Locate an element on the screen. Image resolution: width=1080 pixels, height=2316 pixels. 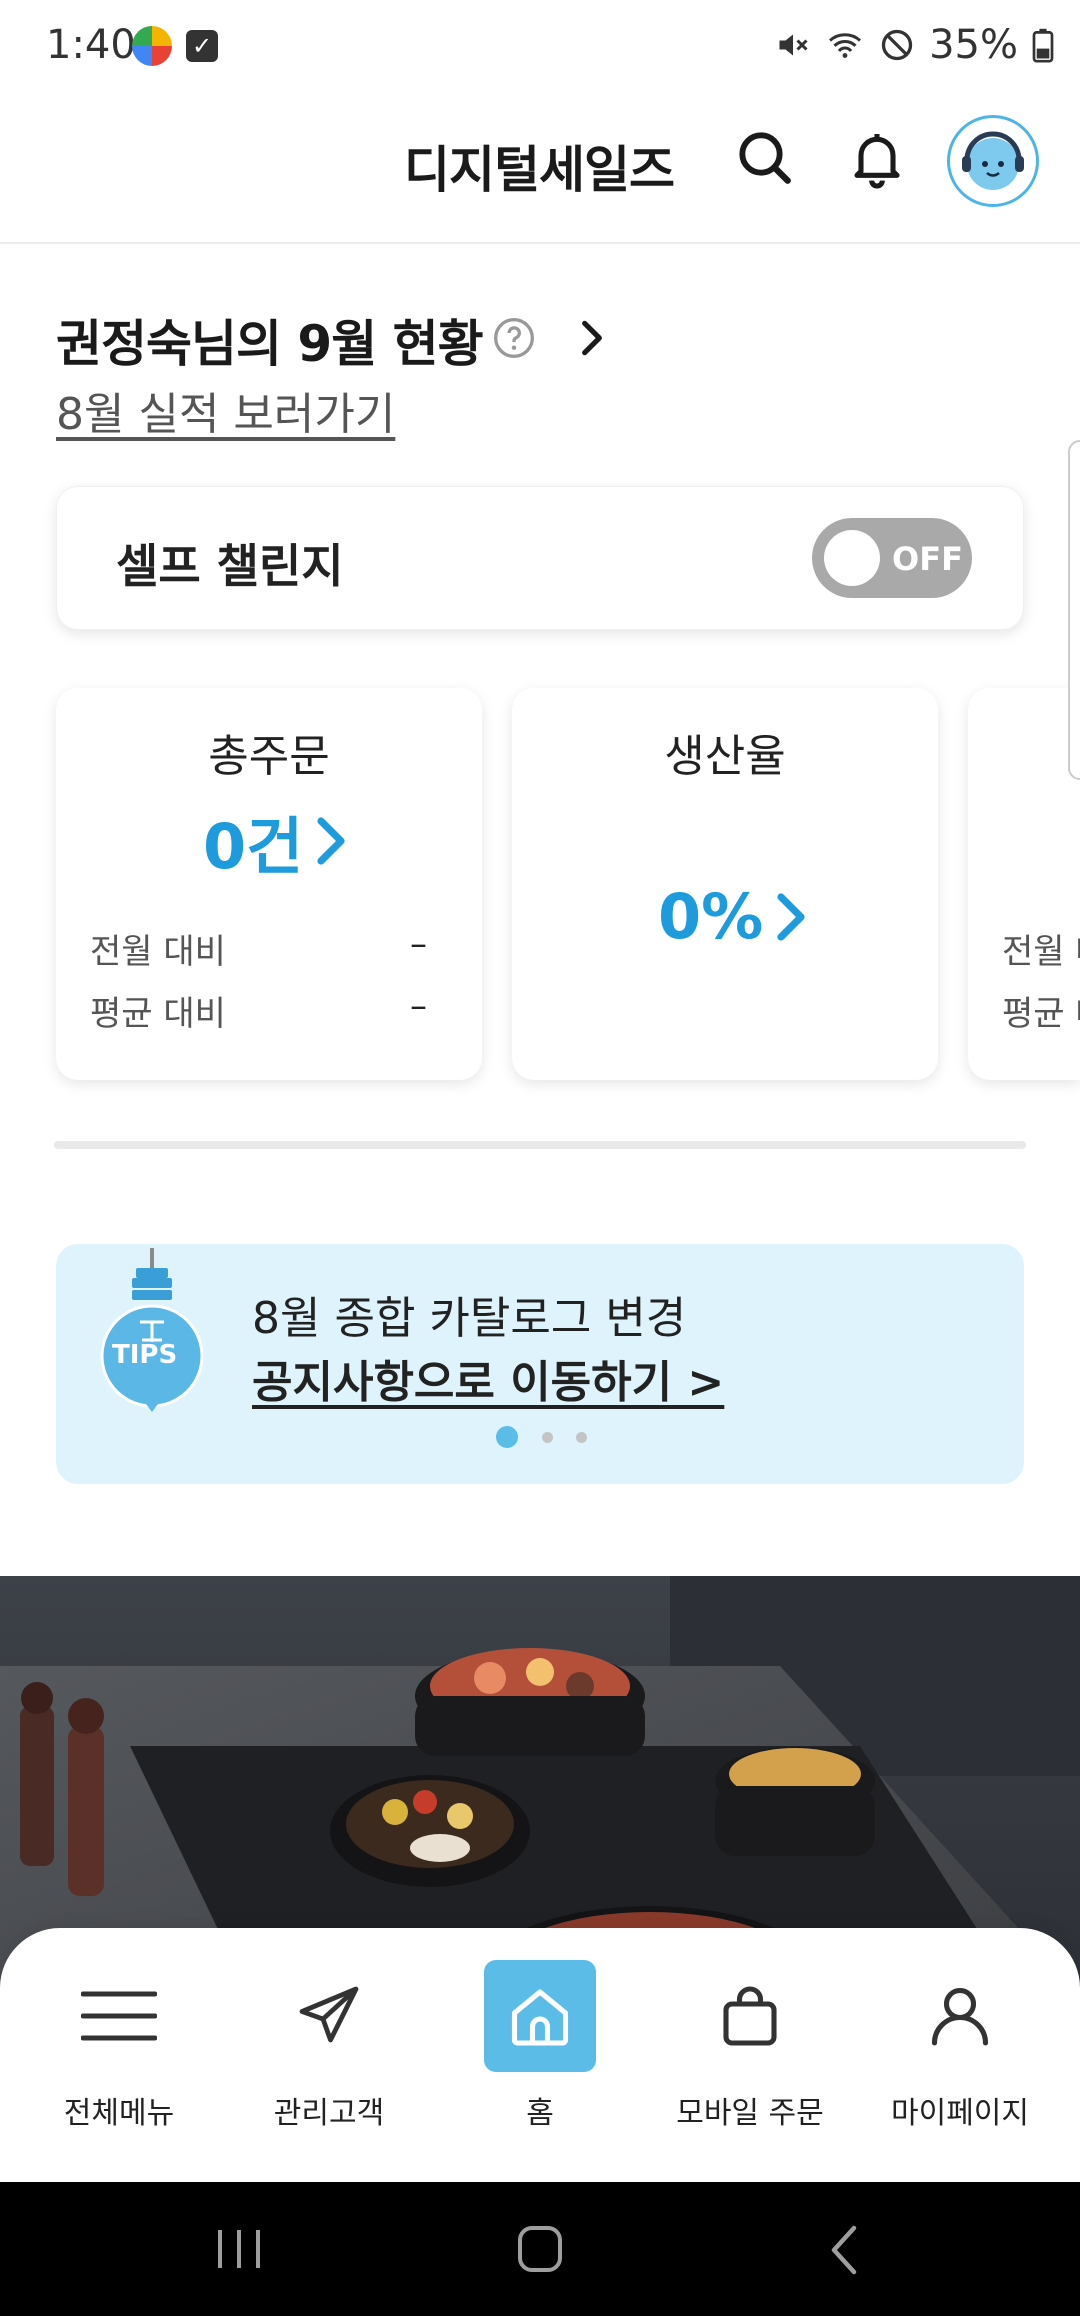
total-orders-value: 0건 is located at coordinates (276, 841).